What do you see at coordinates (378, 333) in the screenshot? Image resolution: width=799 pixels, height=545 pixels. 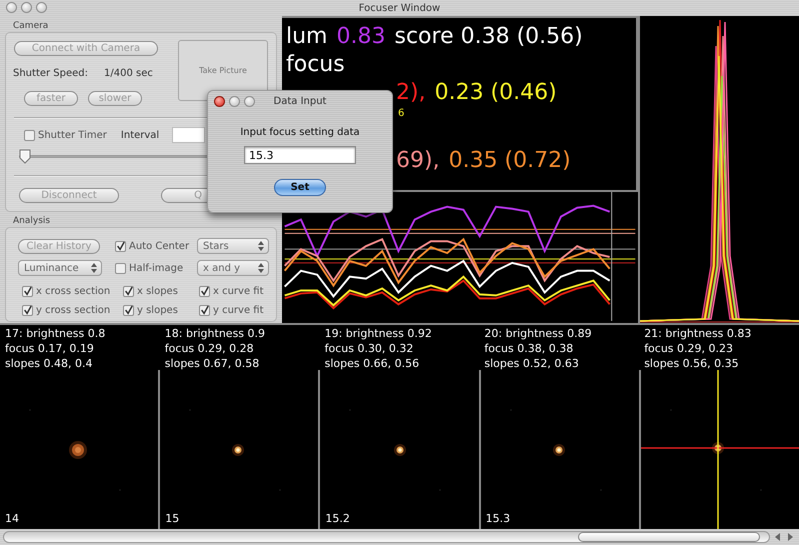 I see `frame-info-text: 19: brightness 0.92` at bounding box center [378, 333].